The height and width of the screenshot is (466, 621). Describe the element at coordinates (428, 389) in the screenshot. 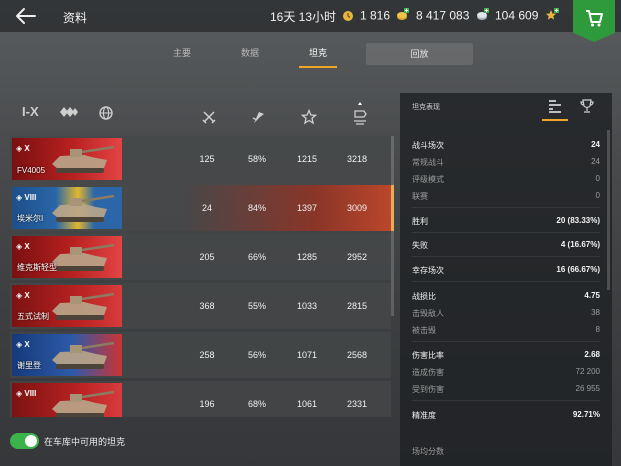

I see `stat-label: 受到伤害` at that location.